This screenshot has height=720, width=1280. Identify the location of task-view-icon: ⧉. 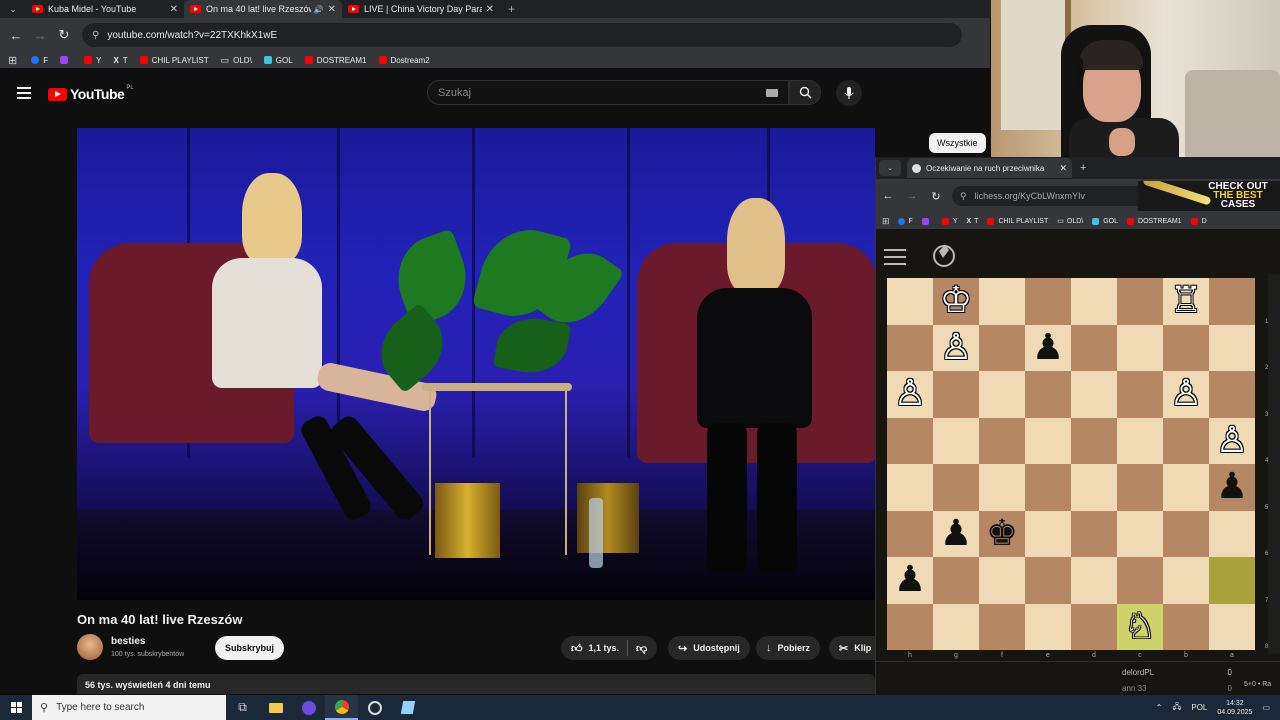
(242, 707).